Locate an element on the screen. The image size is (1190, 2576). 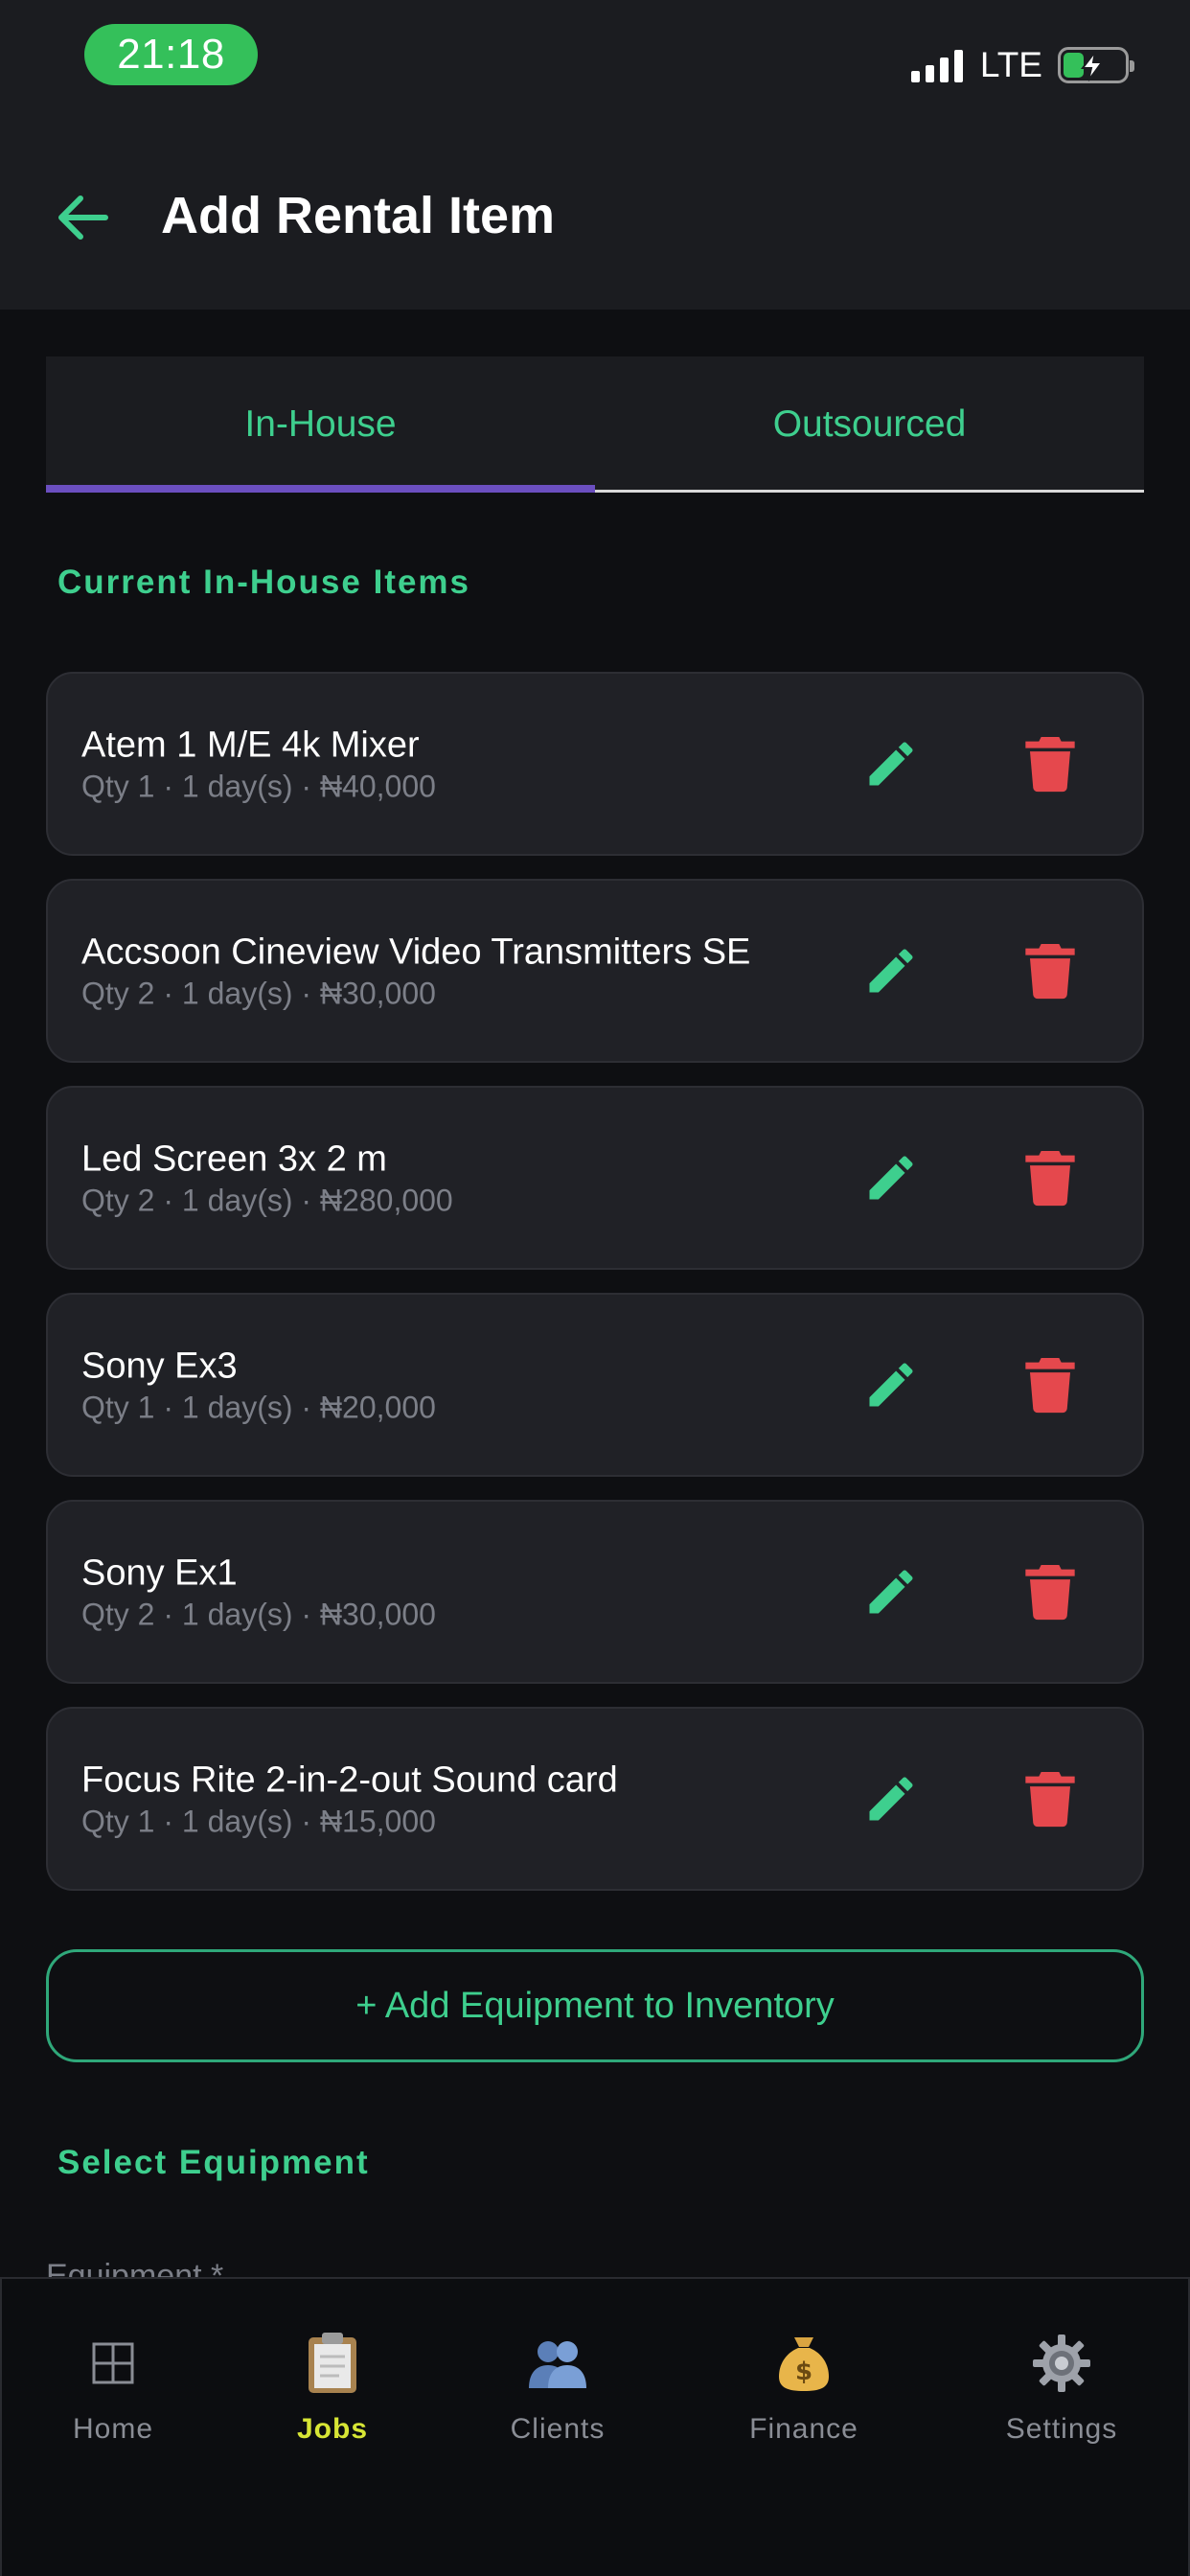
tab-label: In-House is located at coordinates (320, 424).